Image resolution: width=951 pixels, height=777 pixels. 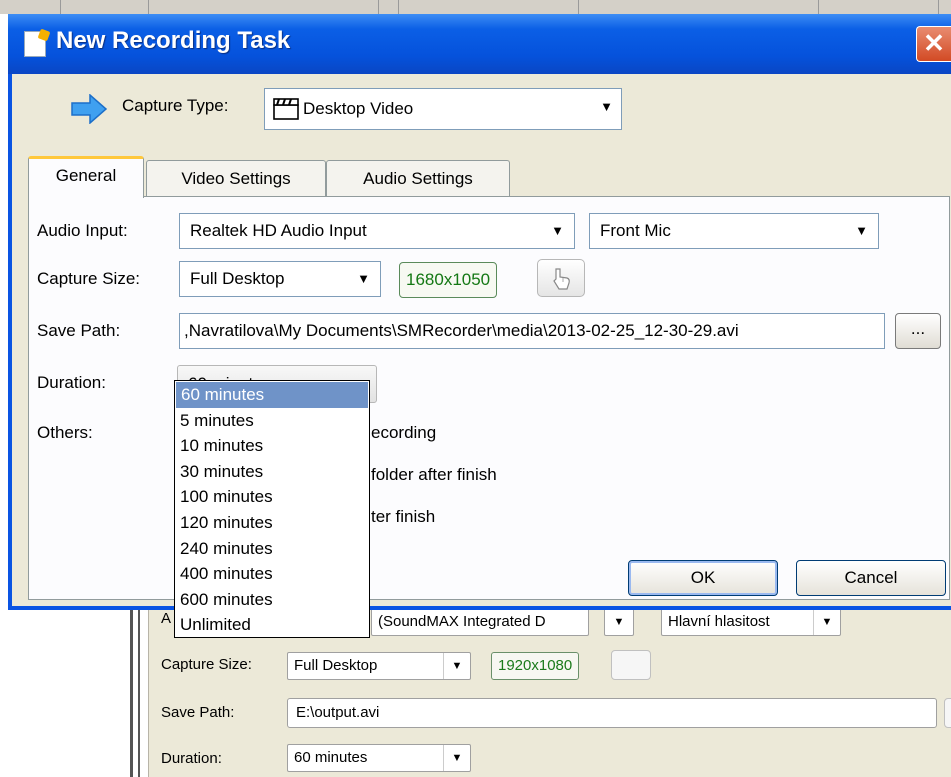 What do you see at coordinates (65, 432) in the screenshot?
I see `others-label: Others:` at bounding box center [65, 432].